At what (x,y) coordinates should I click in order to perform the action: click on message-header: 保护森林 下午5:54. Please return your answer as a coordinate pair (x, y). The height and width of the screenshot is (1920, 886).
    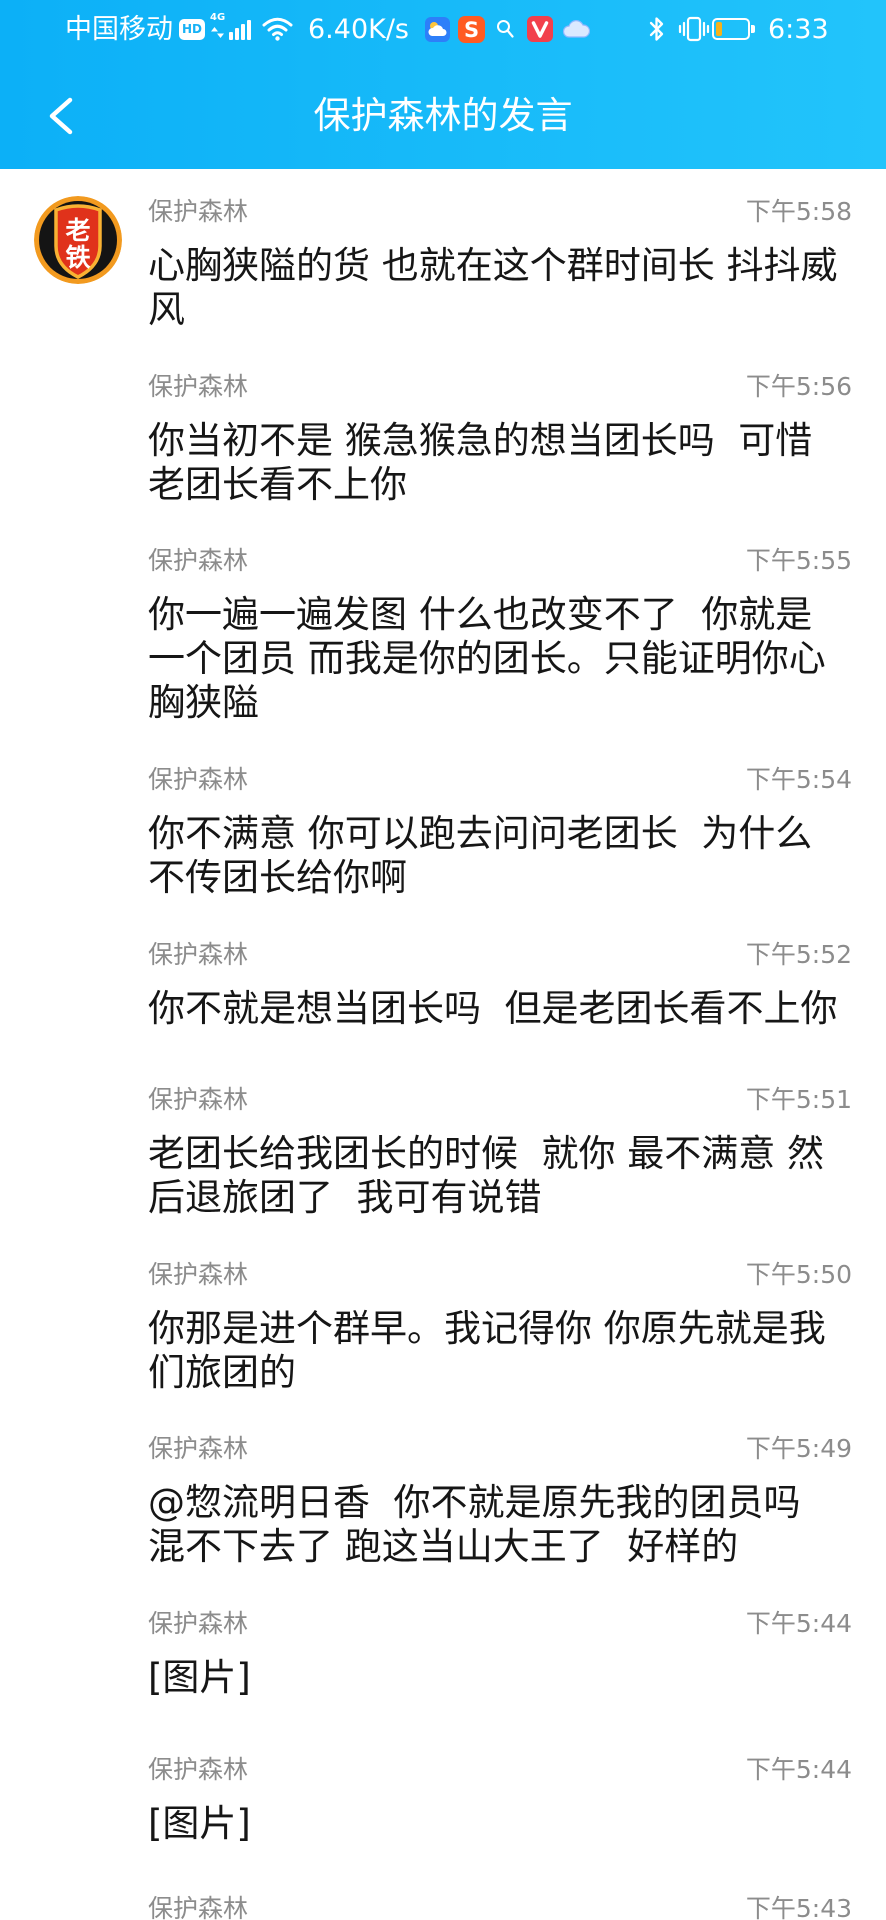
    Looking at the image, I should click on (500, 780).